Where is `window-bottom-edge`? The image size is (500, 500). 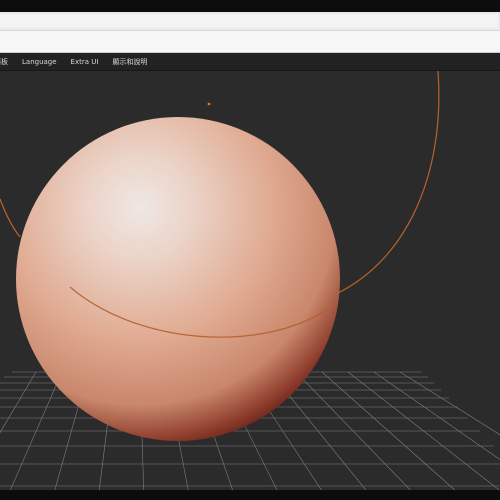
window-bottom-edge is located at coordinates (250, 495).